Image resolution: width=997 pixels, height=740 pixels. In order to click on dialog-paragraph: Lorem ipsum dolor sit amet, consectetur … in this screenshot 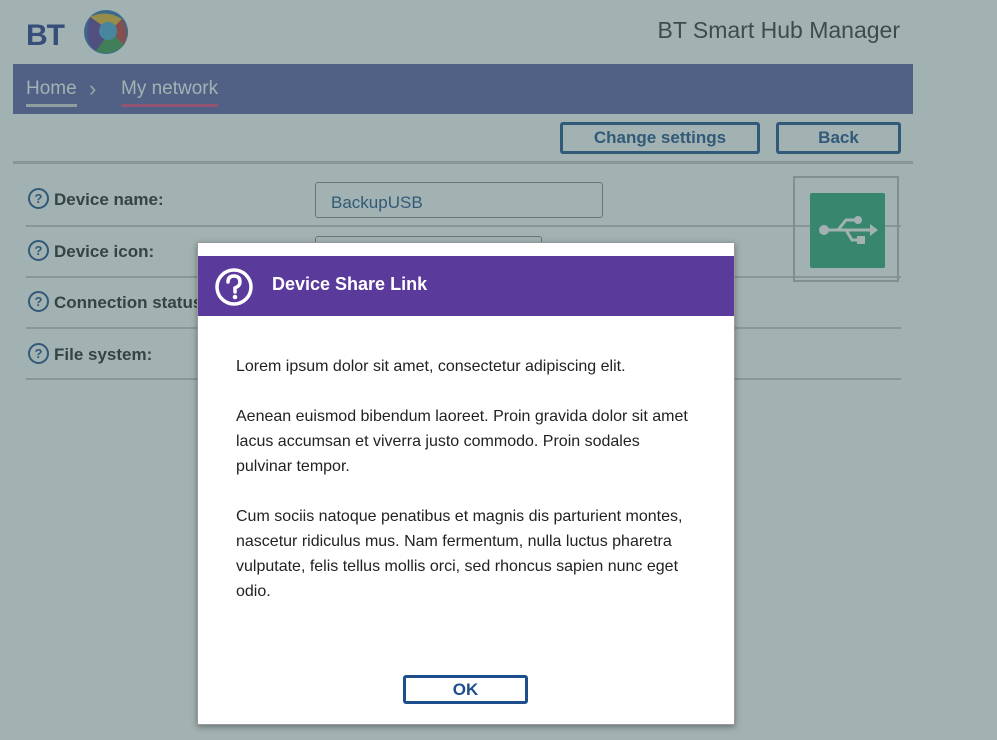, I will do `click(431, 366)`.